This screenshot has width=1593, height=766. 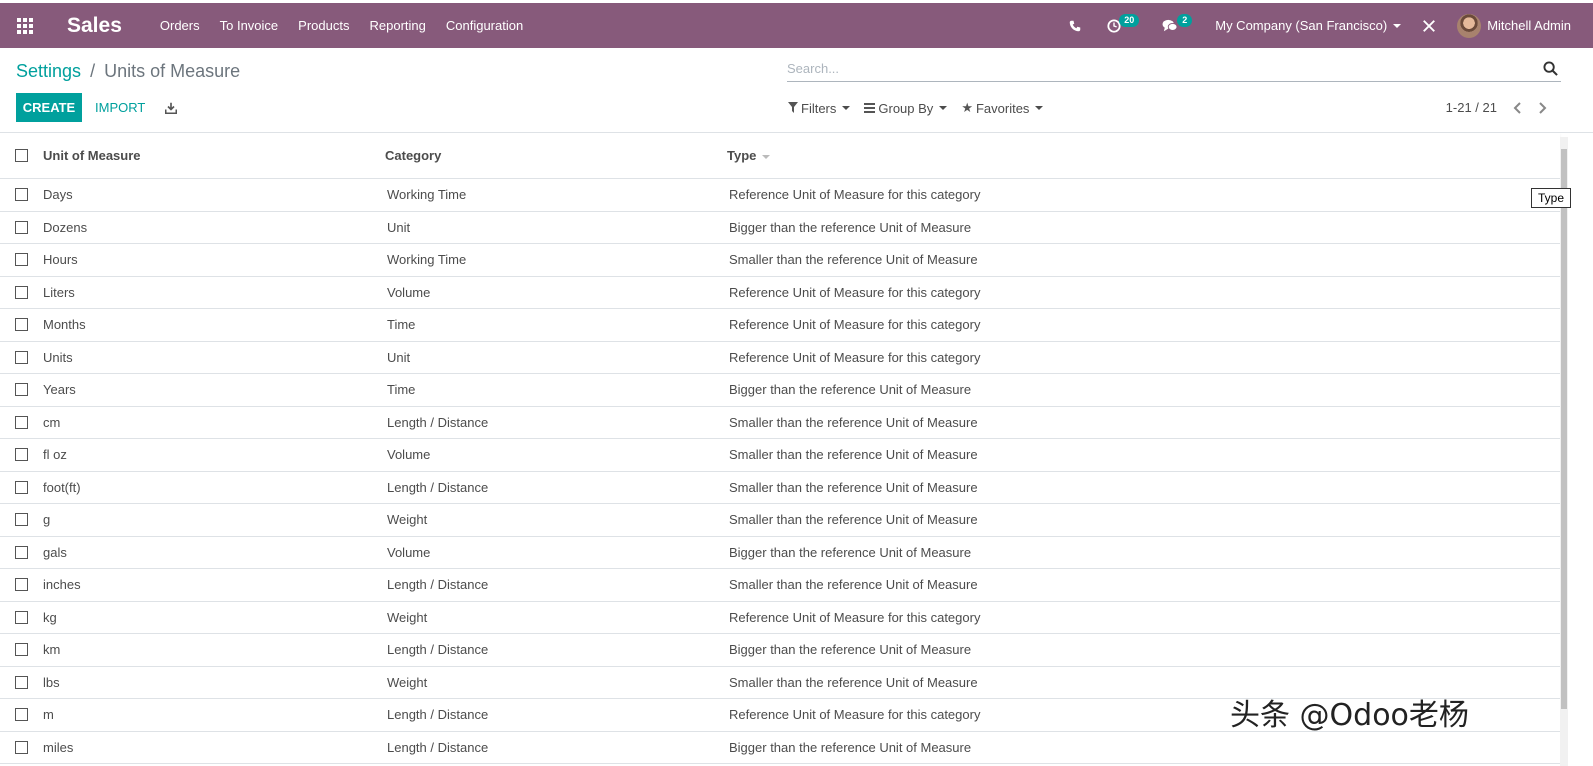 I want to click on debug-tools-icon, so click(x=1429, y=25).